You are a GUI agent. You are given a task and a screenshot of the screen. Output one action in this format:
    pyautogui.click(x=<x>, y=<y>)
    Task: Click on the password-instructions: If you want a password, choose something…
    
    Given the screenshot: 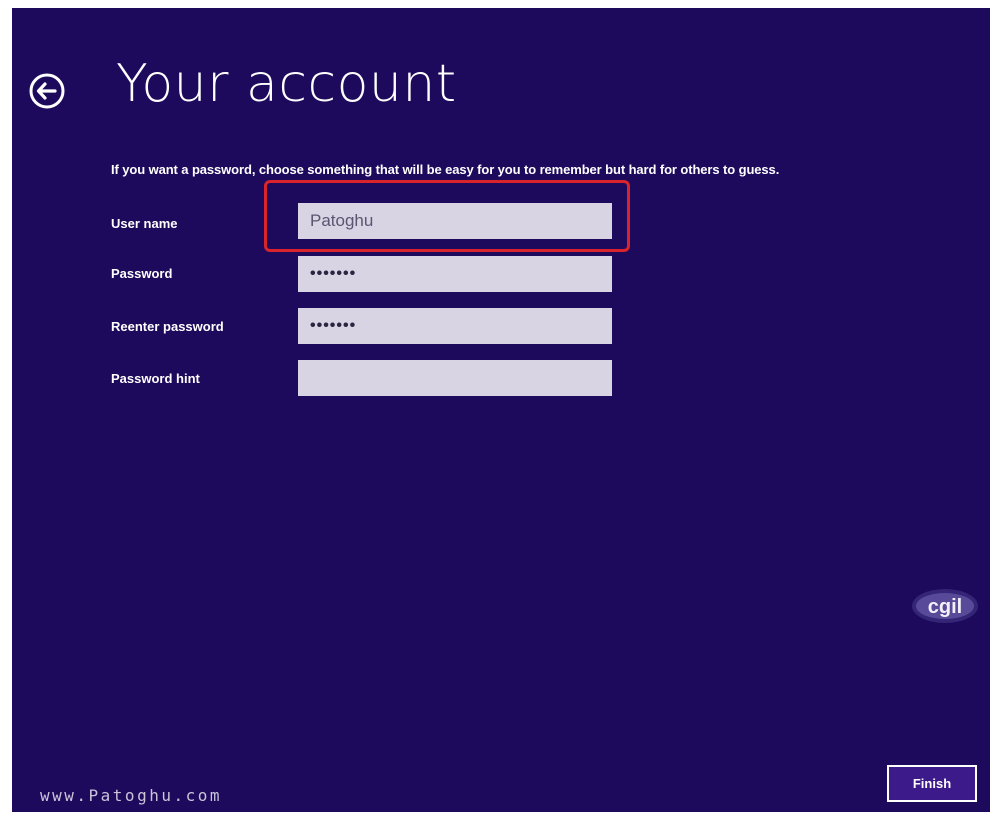 What is the action you would take?
    pyautogui.click(x=445, y=169)
    